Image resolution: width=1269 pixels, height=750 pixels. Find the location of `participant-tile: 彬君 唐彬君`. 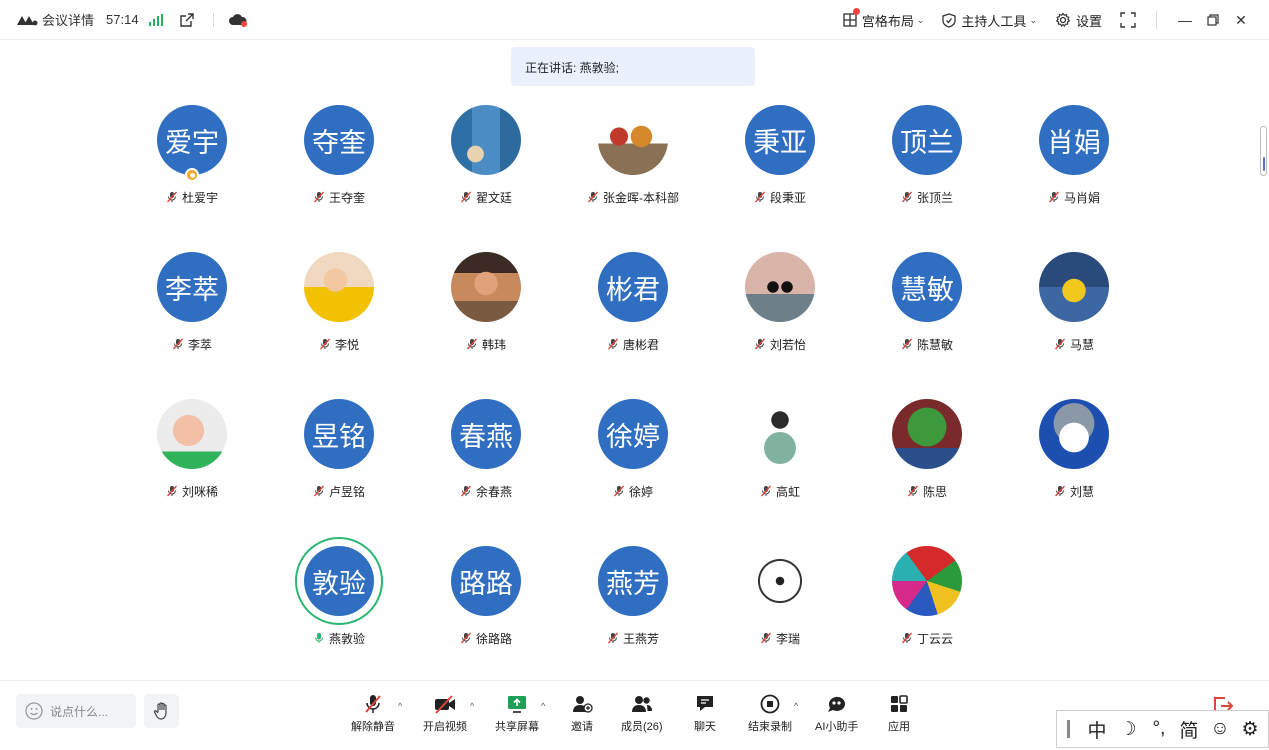

participant-tile: 彬君 唐彬君 is located at coordinates (633, 307).